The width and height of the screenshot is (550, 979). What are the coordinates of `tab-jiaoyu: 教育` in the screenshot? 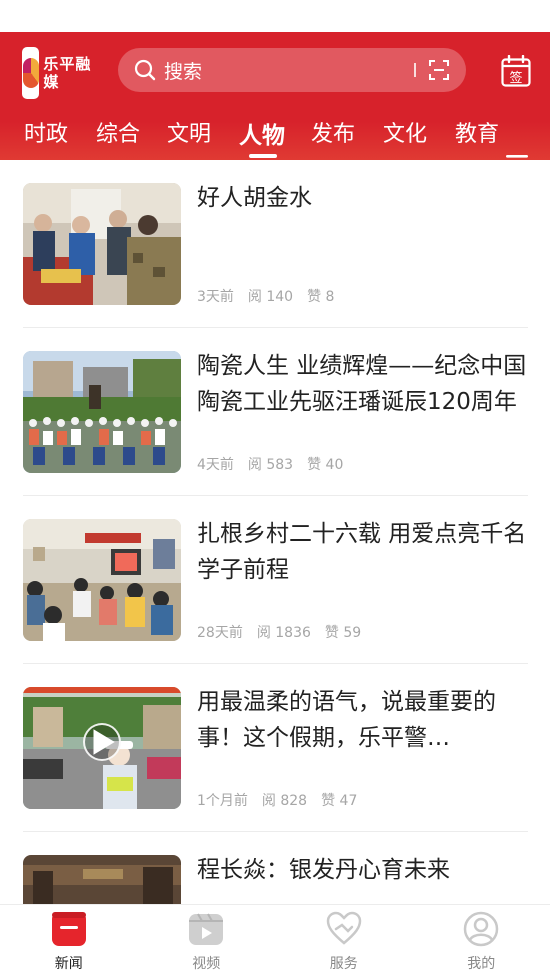 It's located at (477, 132).